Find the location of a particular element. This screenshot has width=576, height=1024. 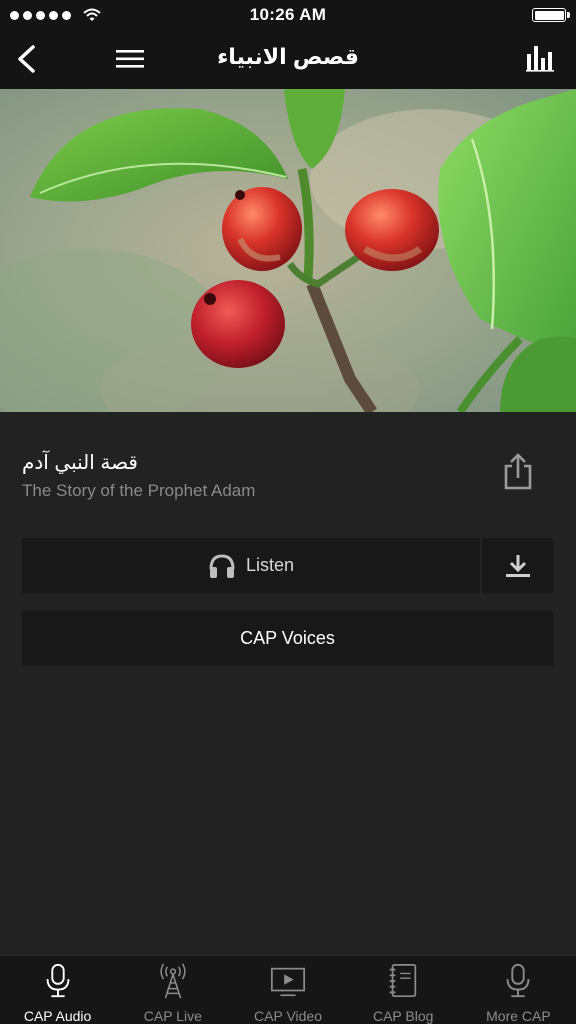

tab-label: CAP Video is located at coordinates (288, 1016).